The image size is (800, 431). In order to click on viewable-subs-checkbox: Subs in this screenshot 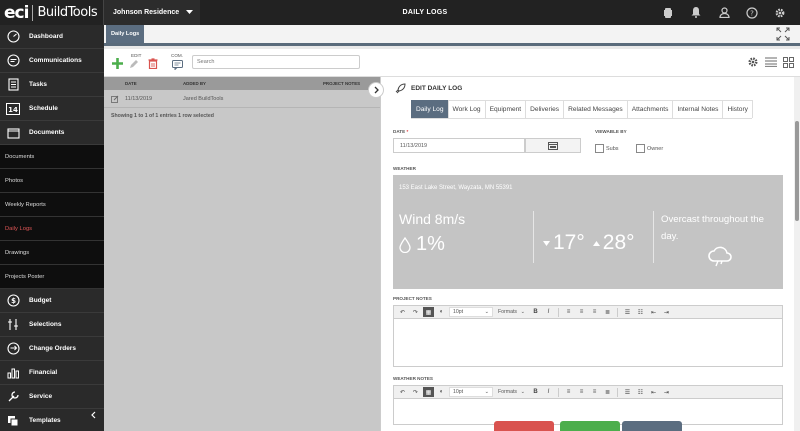, I will do `click(607, 148)`.